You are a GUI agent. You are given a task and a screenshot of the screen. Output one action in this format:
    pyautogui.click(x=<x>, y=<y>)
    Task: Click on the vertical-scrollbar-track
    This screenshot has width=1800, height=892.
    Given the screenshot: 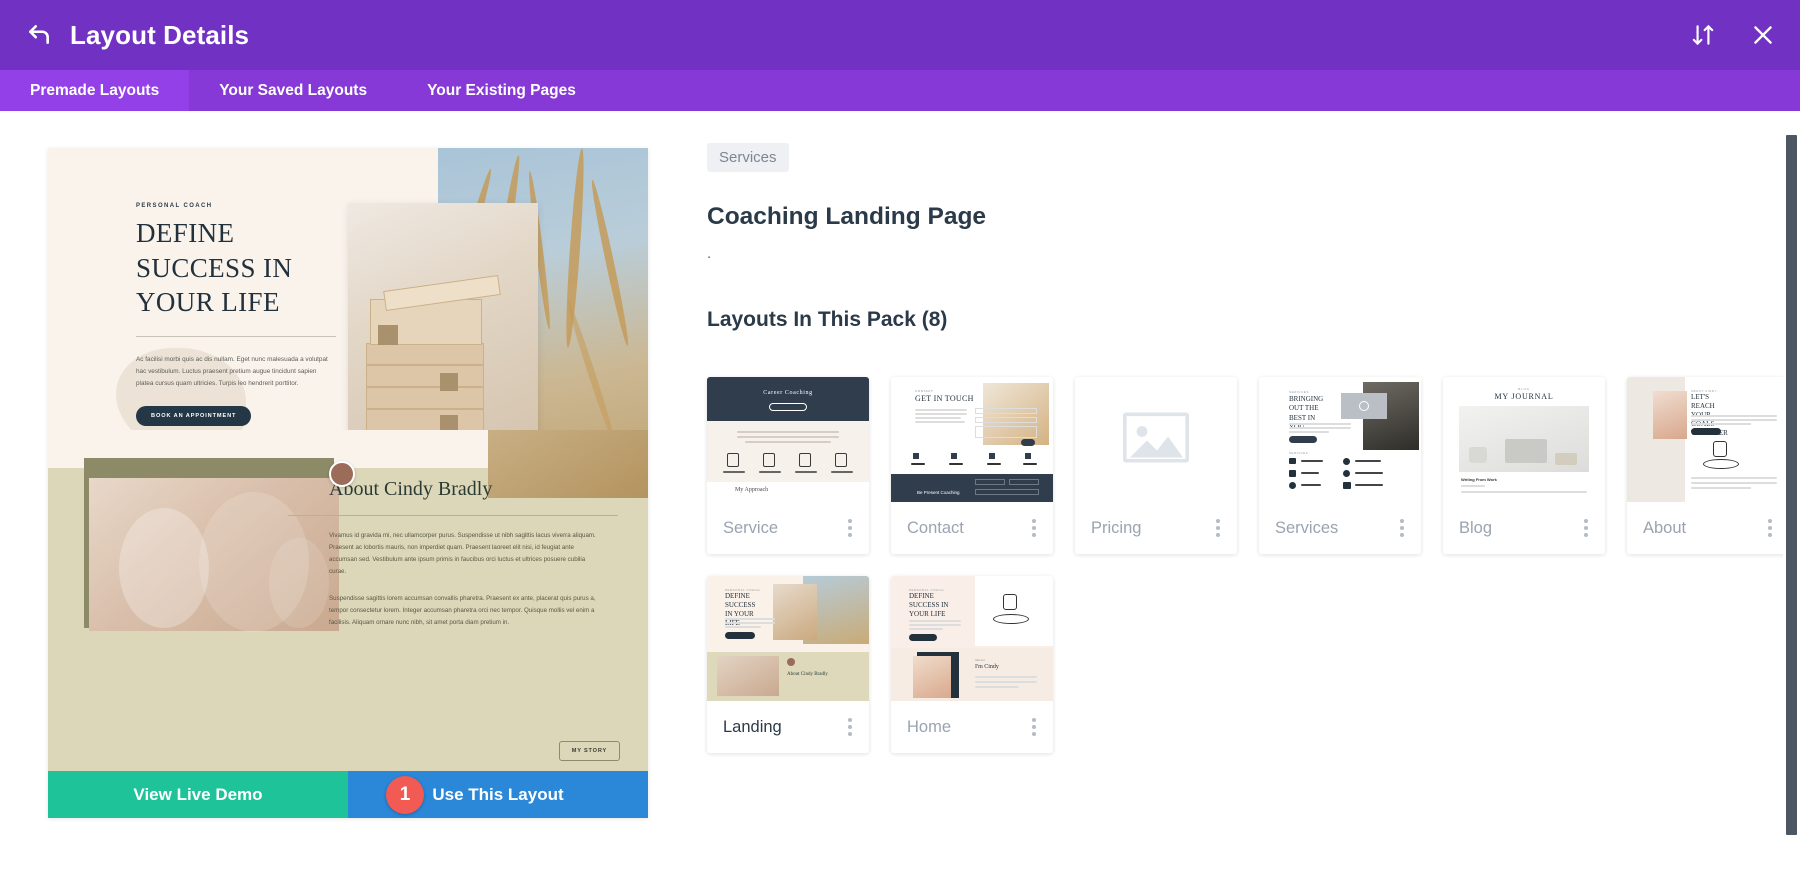 What is the action you would take?
    pyautogui.click(x=1791, y=501)
    